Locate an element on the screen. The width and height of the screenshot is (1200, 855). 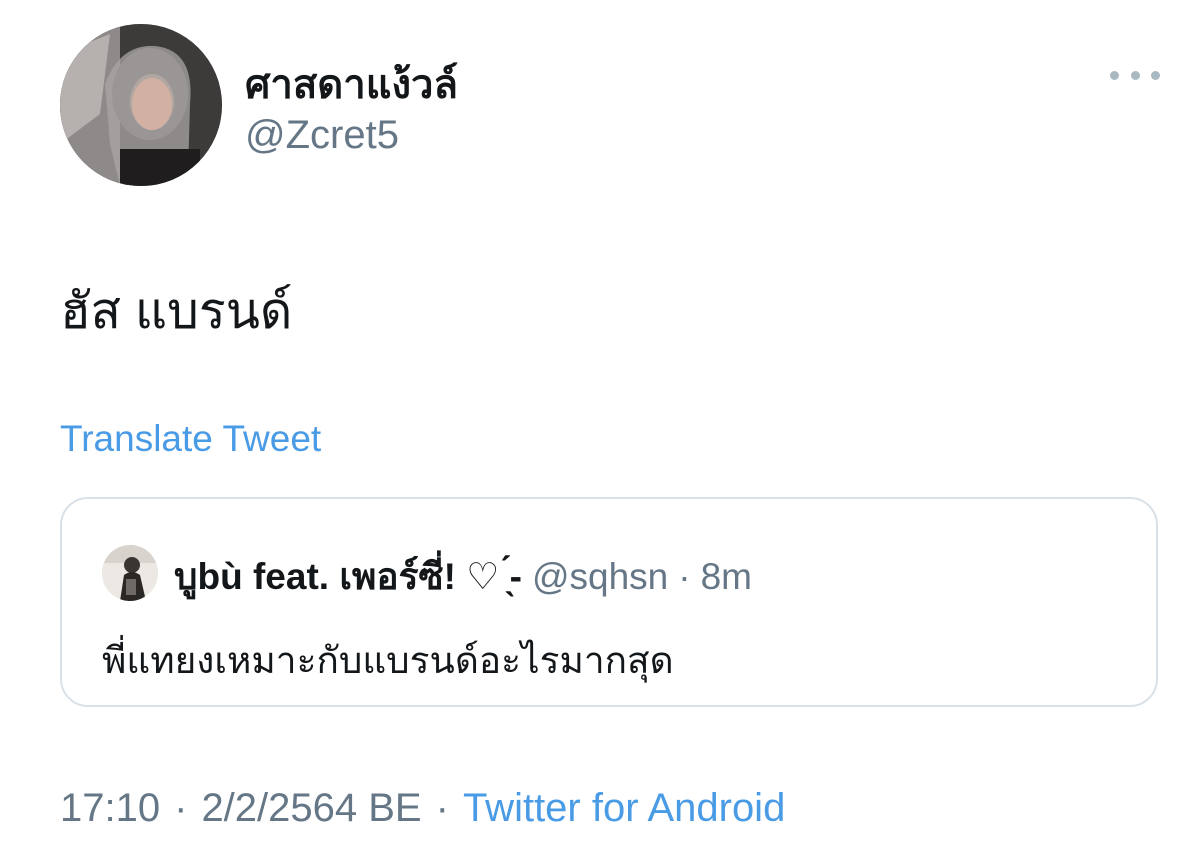
avatar-image is located at coordinates (141, 105).